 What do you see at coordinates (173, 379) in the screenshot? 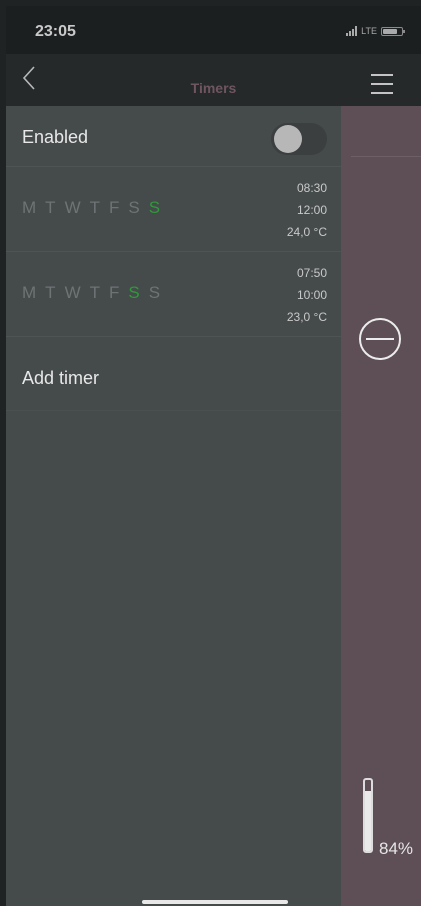
I see `add-timer-button: Add timer` at bounding box center [173, 379].